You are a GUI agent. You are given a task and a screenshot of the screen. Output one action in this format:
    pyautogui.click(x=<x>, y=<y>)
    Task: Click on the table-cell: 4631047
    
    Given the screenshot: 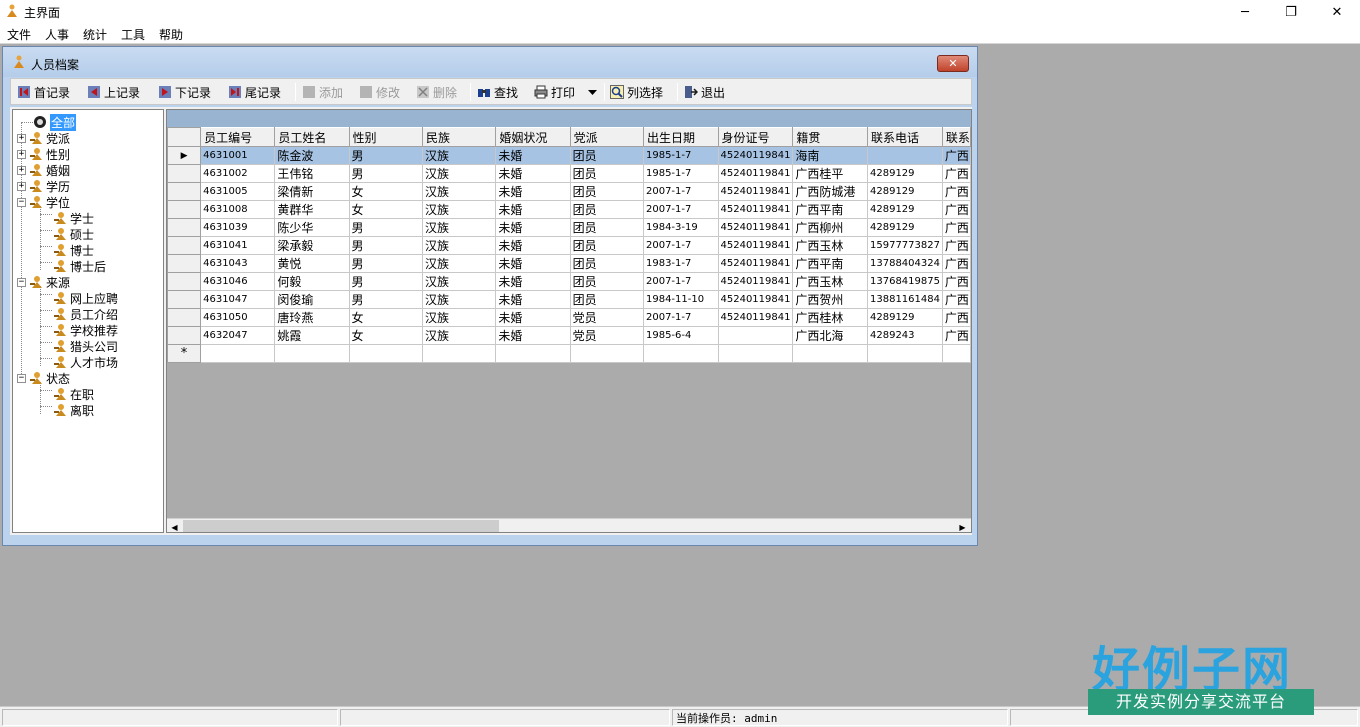 What is the action you would take?
    pyautogui.click(x=238, y=299)
    